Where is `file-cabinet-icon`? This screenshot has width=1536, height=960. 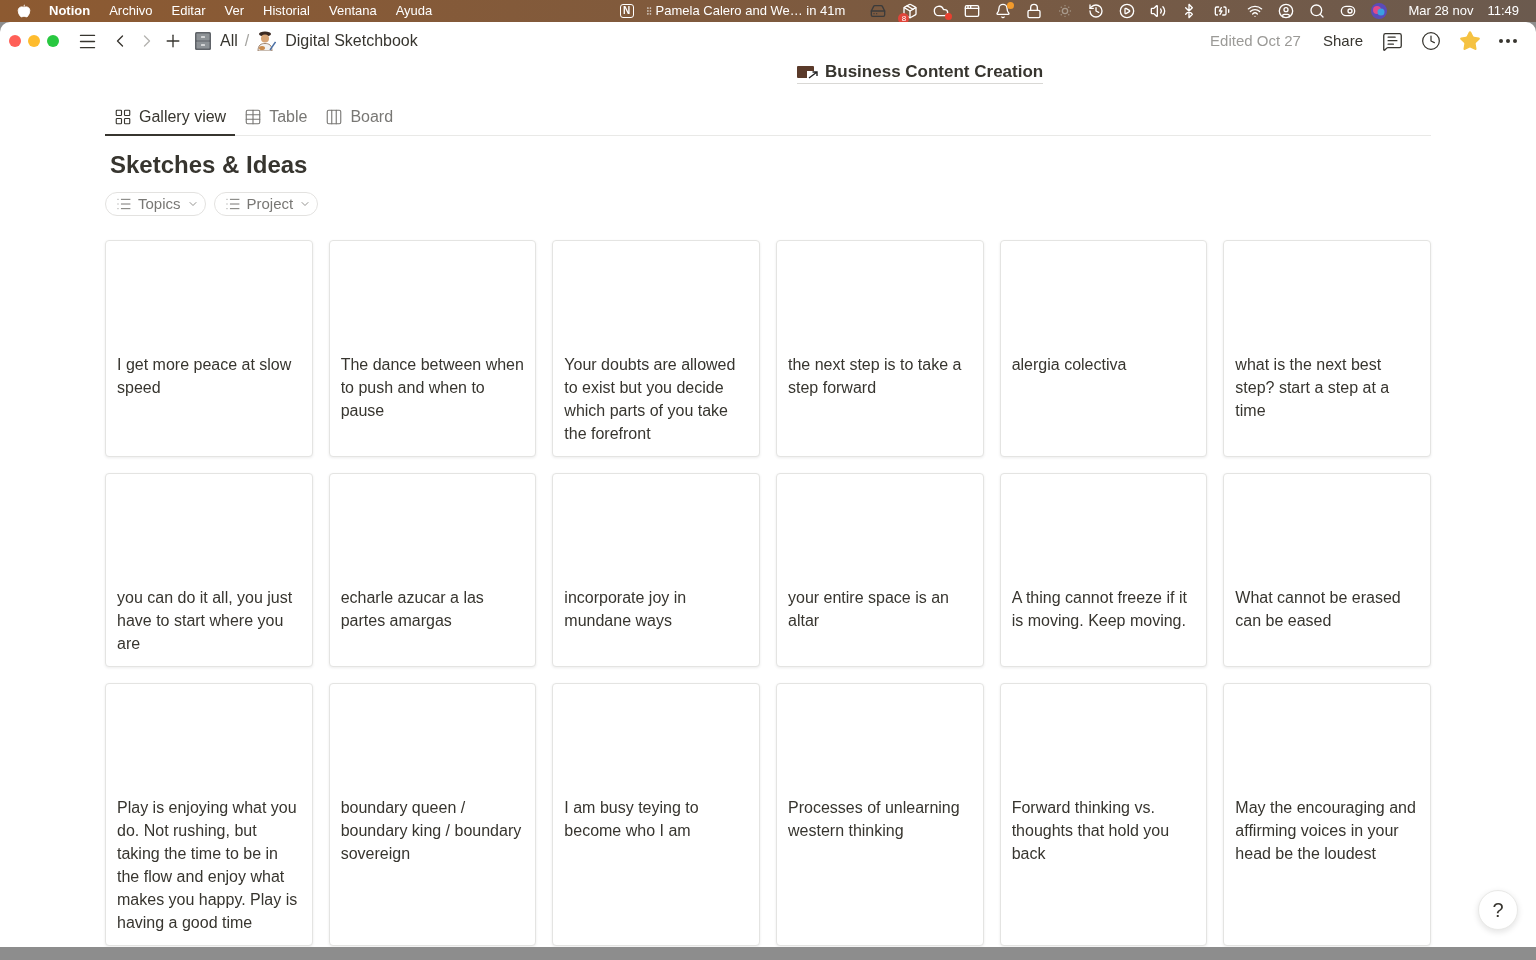 file-cabinet-icon is located at coordinates (203, 41).